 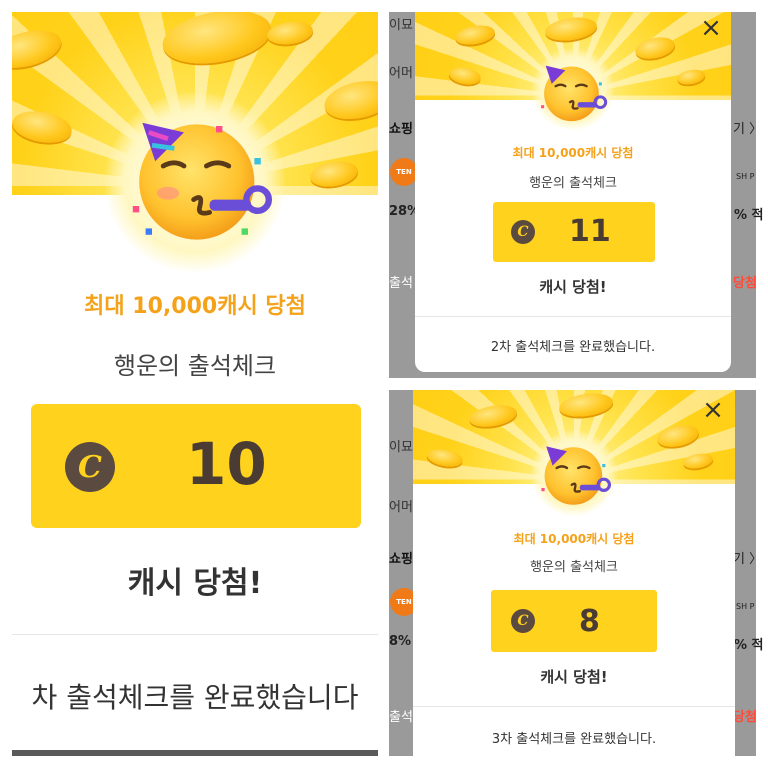 What do you see at coordinates (404, 172) in the screenshot?
I see `shop-logo: TEN` at bounding box center [404, 172].